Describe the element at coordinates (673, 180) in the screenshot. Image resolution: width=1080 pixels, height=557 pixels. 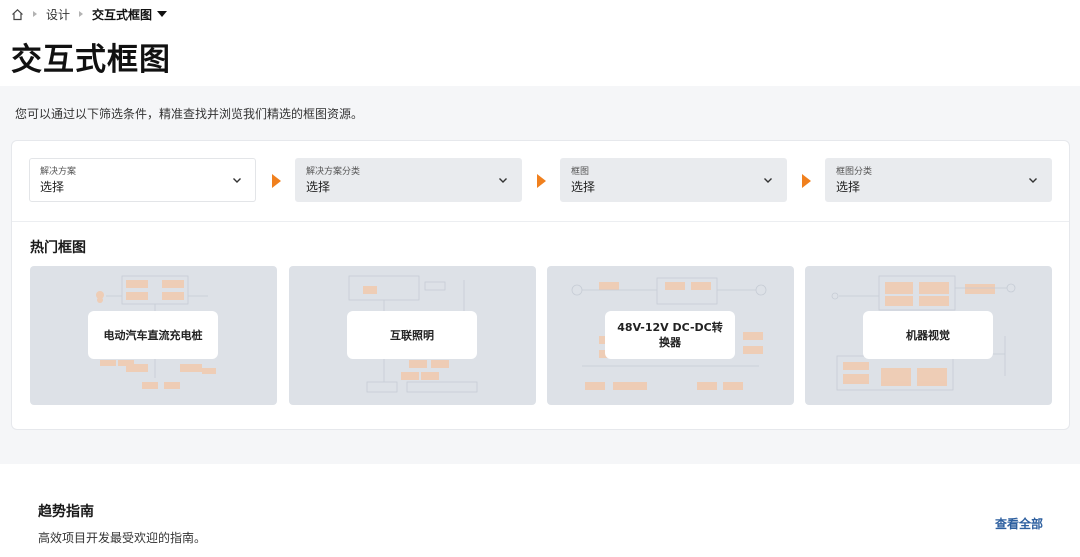
I see `diagram-select: 框图 选择` at that location.